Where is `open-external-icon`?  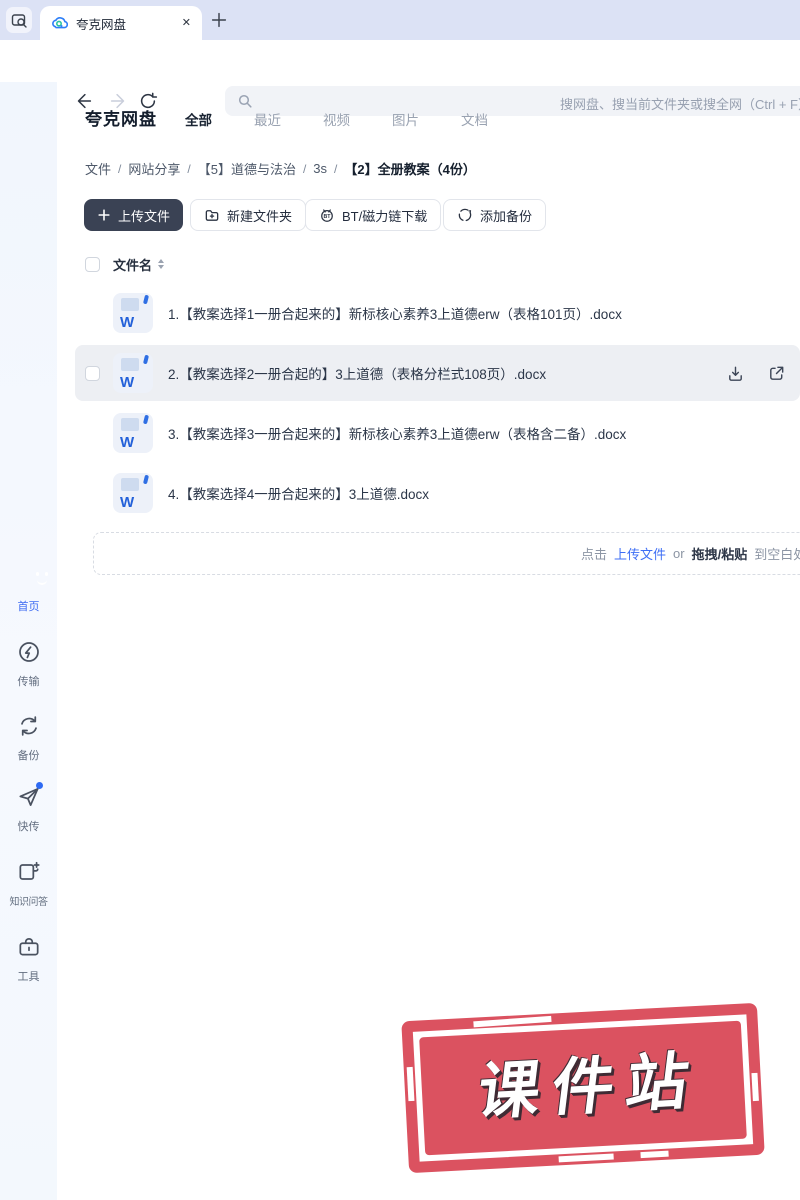 open-external-icon is located at coordinates (776, 373).